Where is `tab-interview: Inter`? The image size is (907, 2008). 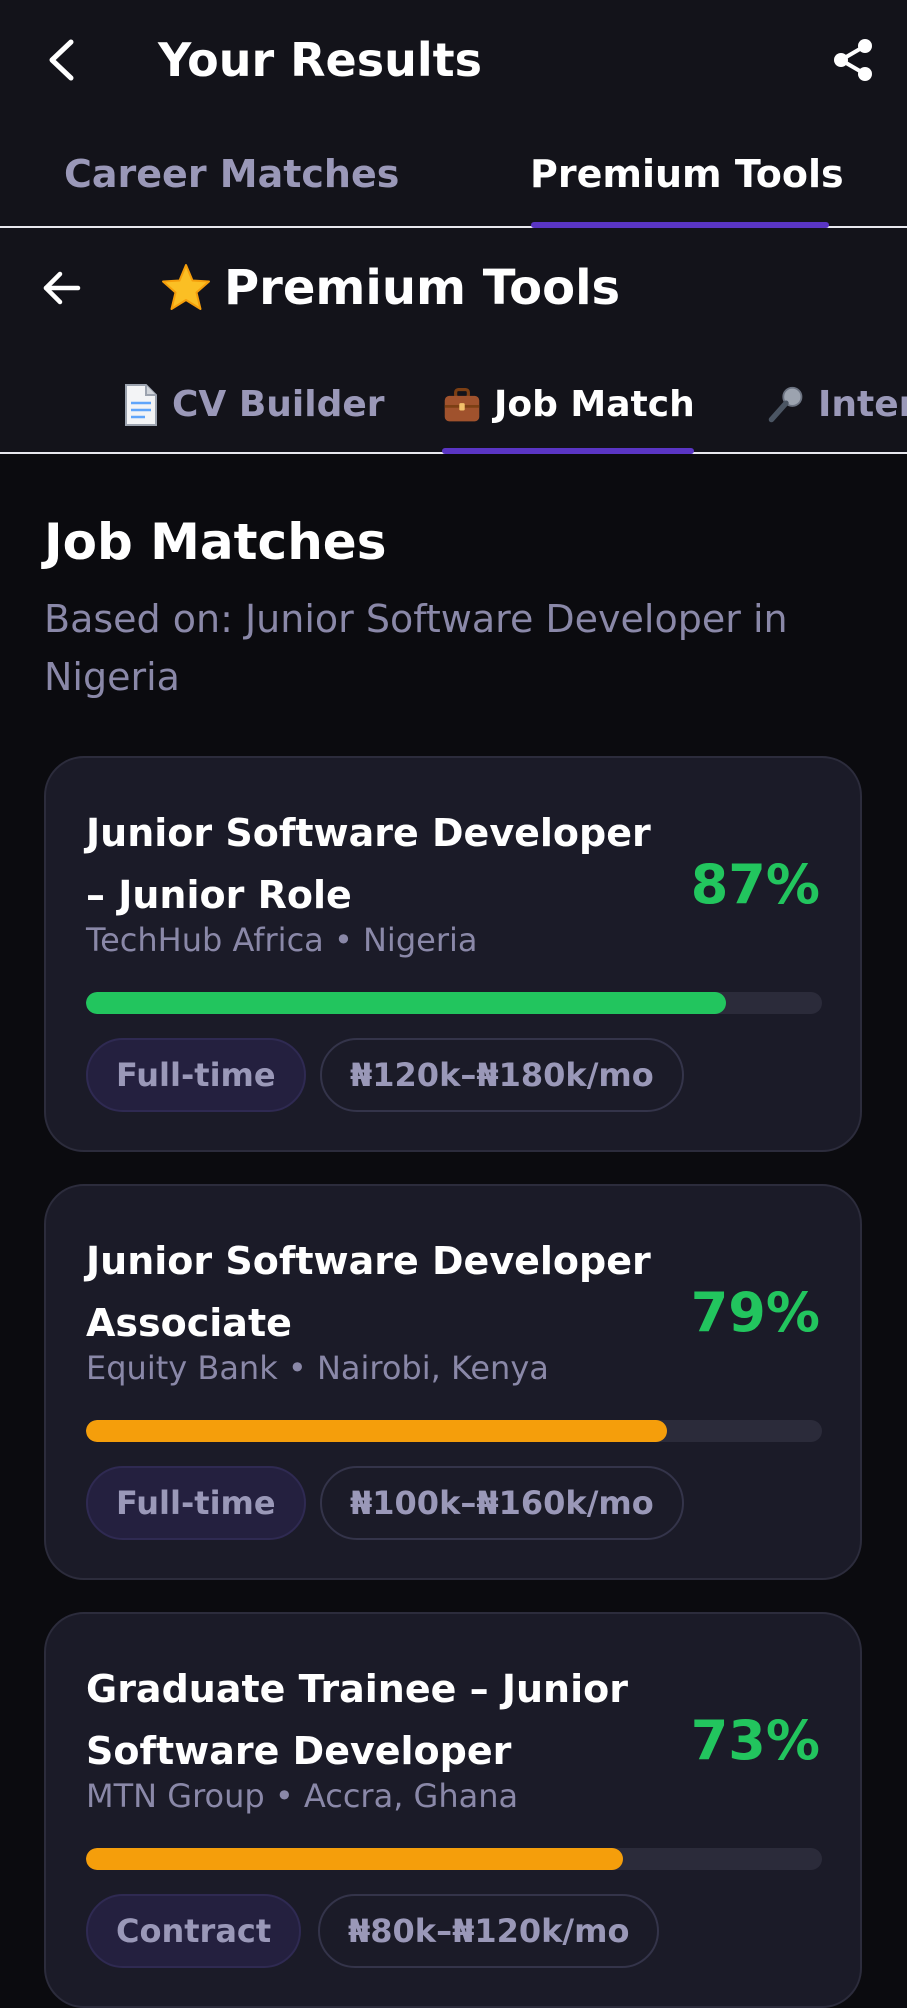 tab-interview: Inter is located at coordinates (836, 405).